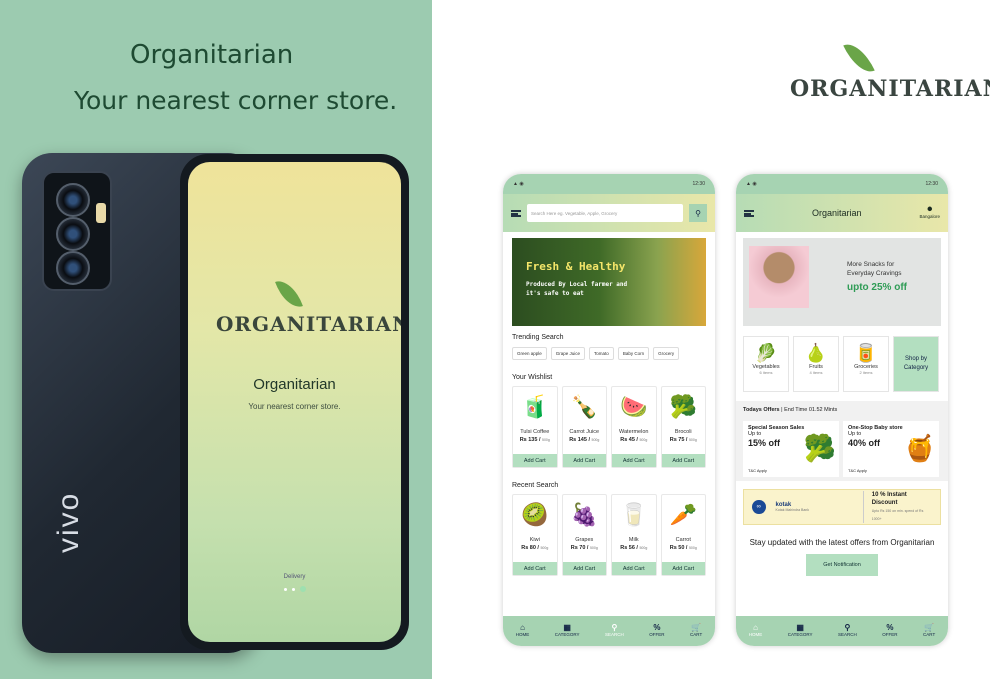 The width and height of the screenshot is (990, 679). Describe the element at coordinates (530, 548) in the screenshot. I see `price-value: Rs 80 /` at that location.